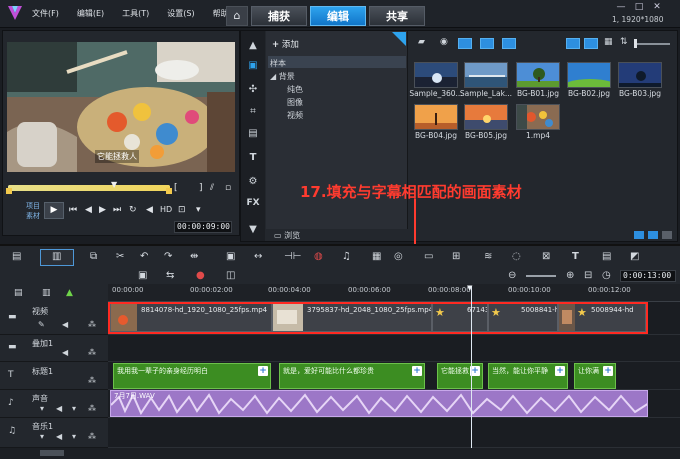  I want to click on track-music-area, so click(394, 433).